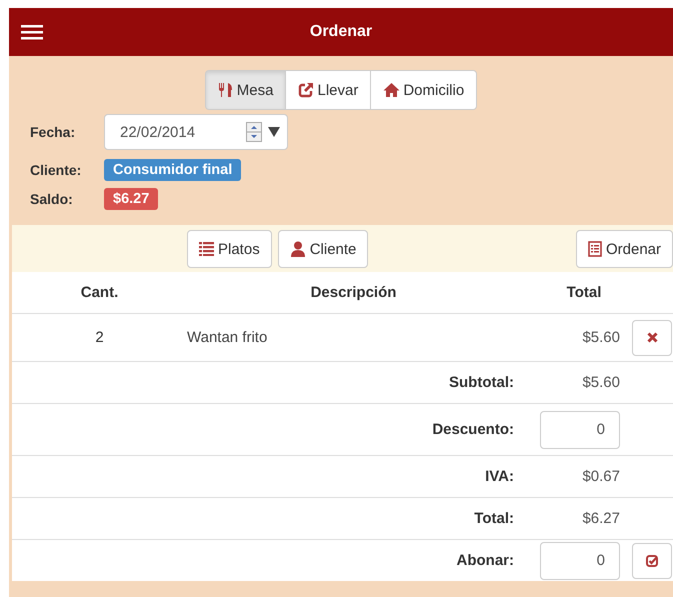  What do you see at coordinates (274, 132) in the screenshot?
I see `dropdown-arrow-icon` at bounding box center [274, 132].